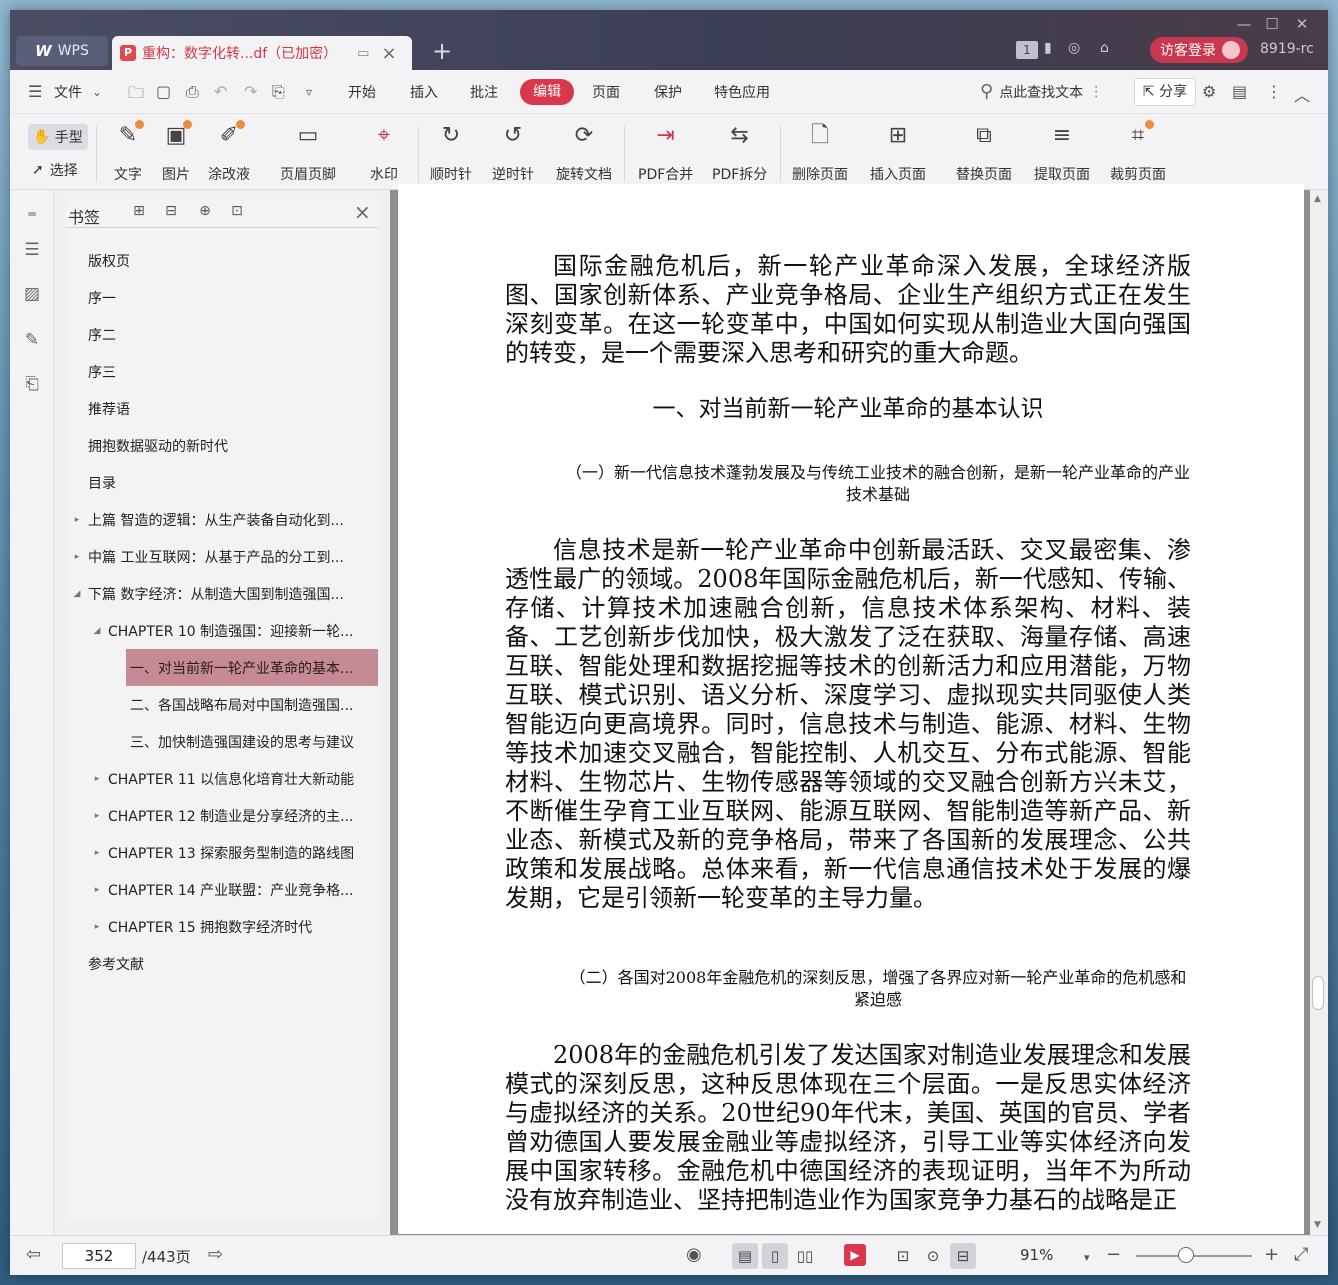 The height and width of the screenshot is (1285, 1338). What do you see at coordinates (222, 334) in the screenshot?
I see `bookmark-item: 序二` at bounding box center [222, 334].